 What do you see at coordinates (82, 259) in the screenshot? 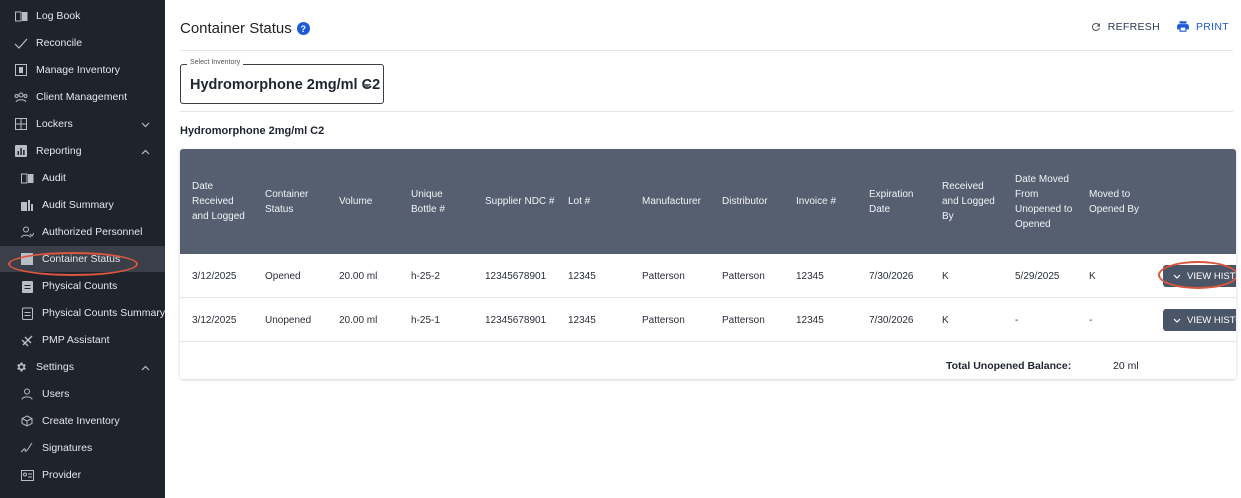
I see `sidebar-item-container-status: Container Status` at bounding box center [82, 259].